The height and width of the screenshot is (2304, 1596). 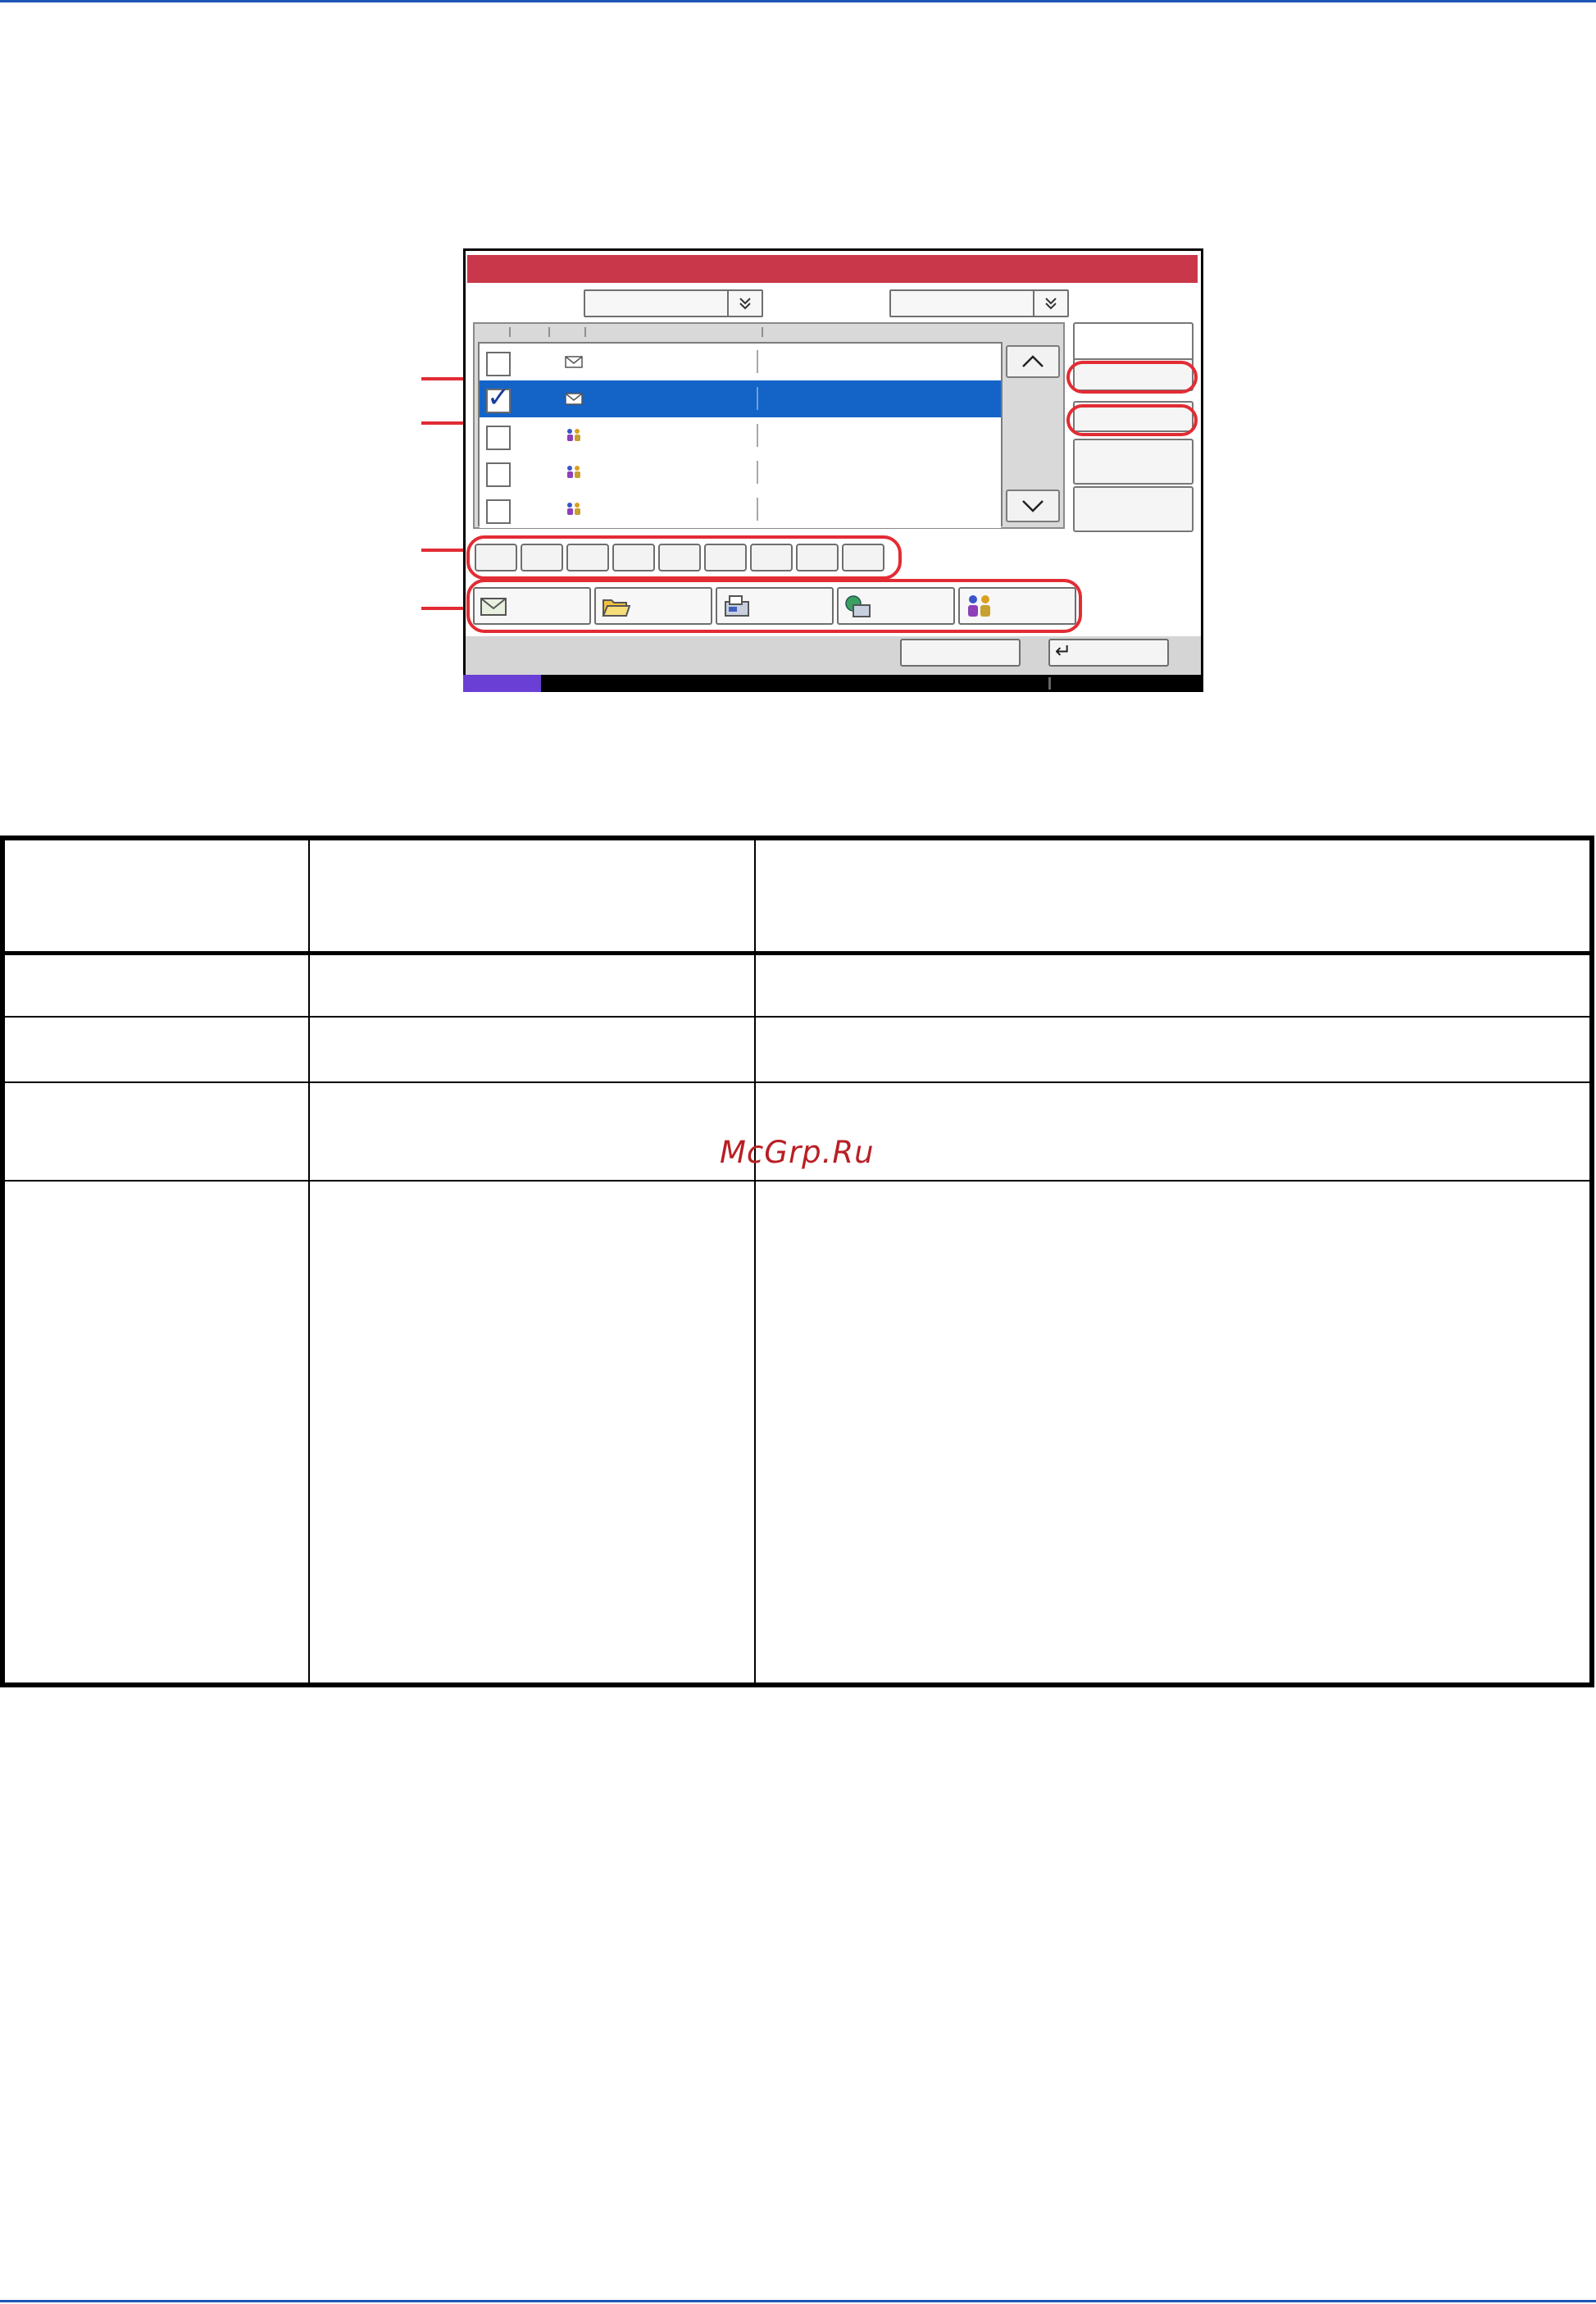 I want to click on header-separator, so click(x=797, y=953).